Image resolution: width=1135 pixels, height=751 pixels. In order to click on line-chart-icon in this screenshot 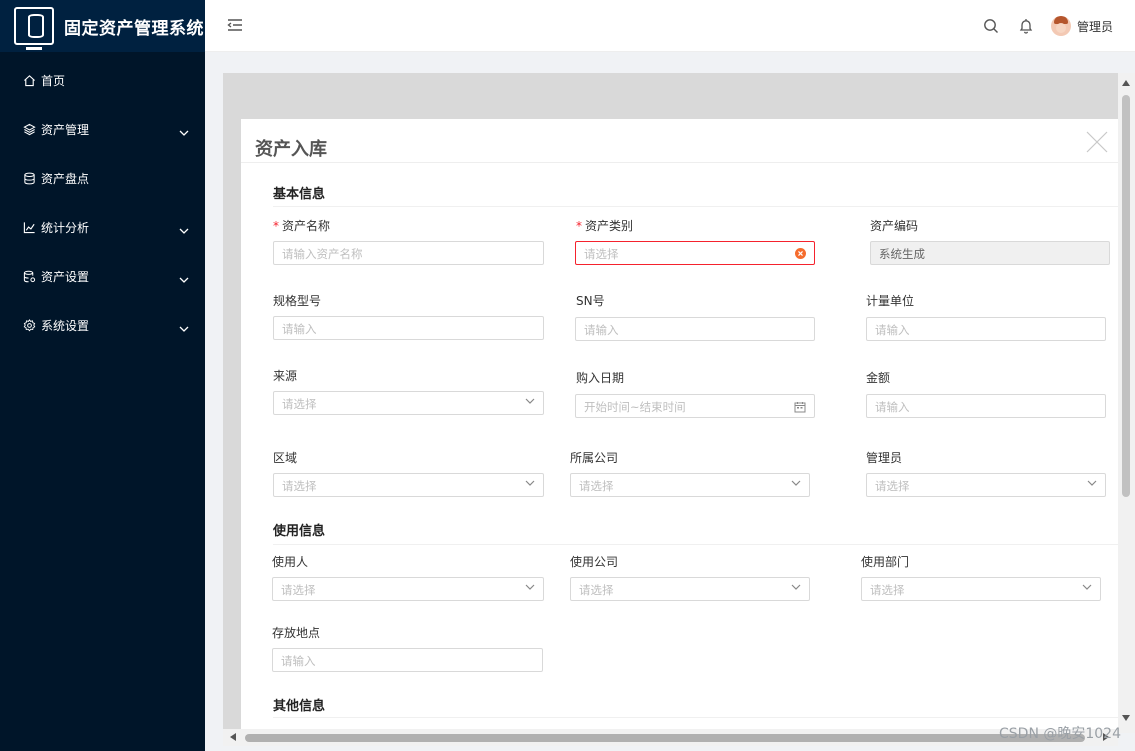, I will do `click(29, 228)`.